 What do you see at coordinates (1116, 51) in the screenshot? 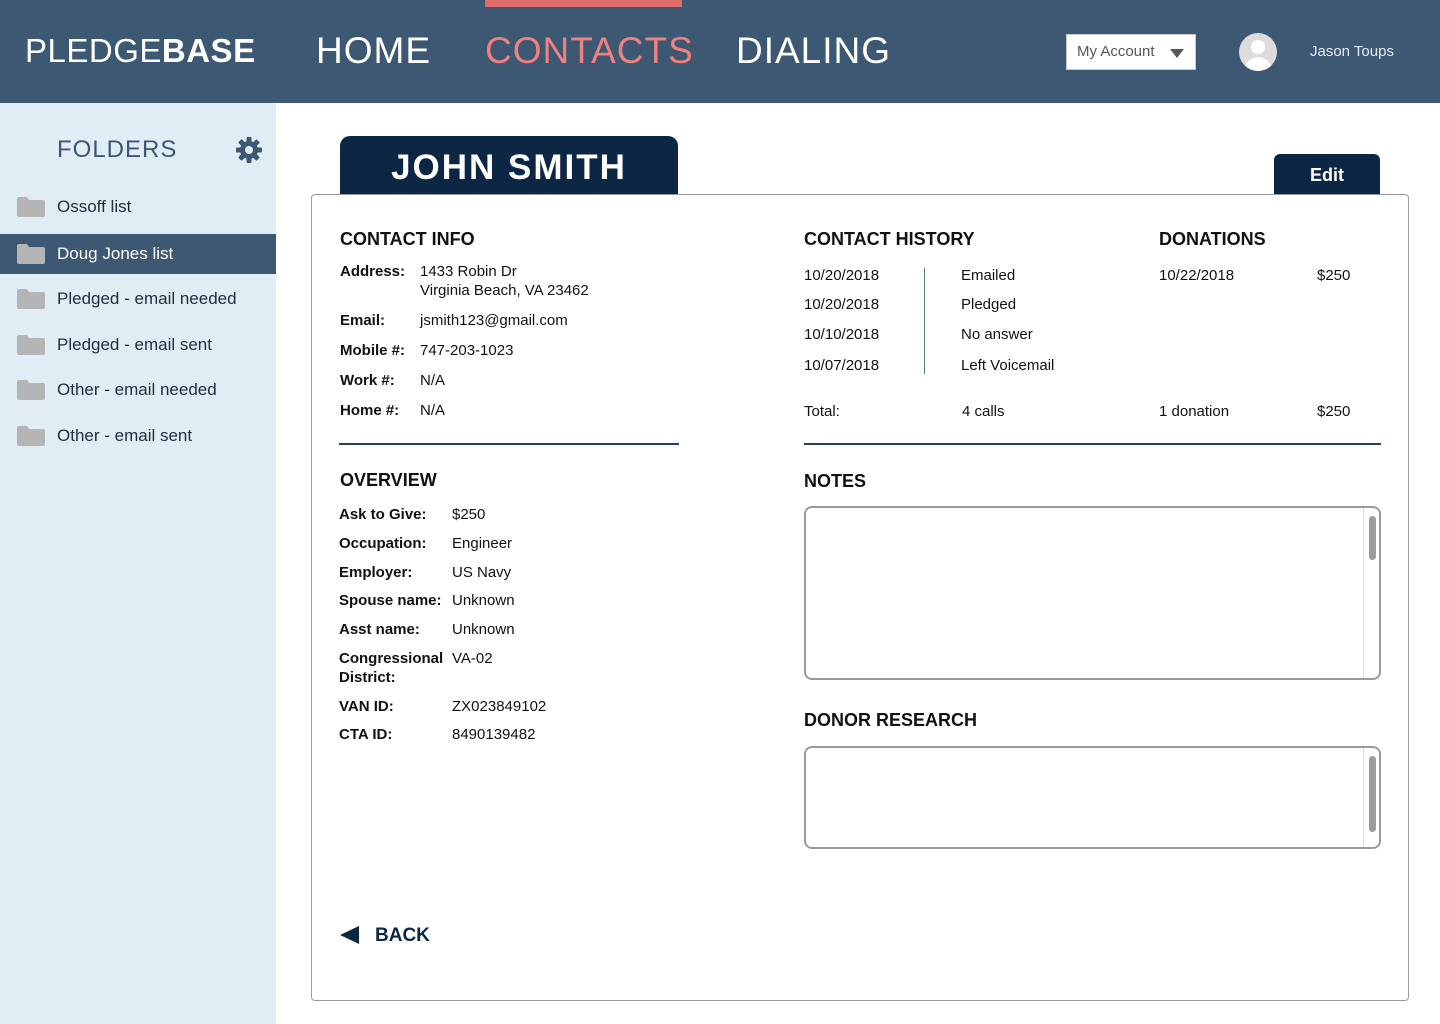
I see `my-account-label: My Account` at bounding box center [1116, 51].